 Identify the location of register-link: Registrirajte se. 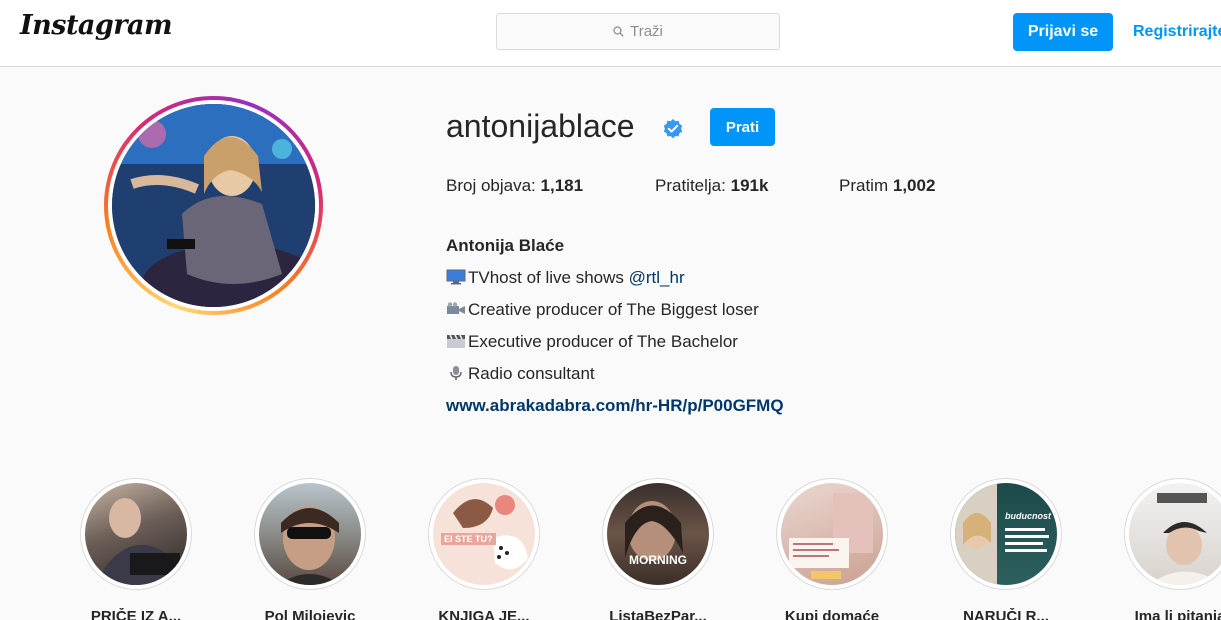
(1177, 32).